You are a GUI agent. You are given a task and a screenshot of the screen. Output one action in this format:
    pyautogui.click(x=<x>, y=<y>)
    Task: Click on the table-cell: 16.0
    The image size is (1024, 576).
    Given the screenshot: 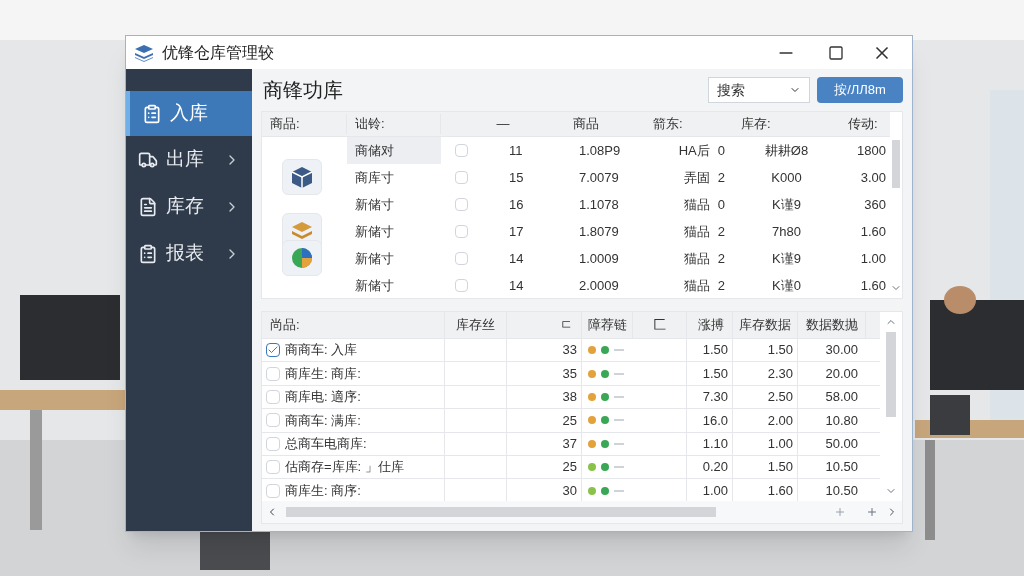 What is the action you would take?
    pyautogui.click(x=710, y=420)
    